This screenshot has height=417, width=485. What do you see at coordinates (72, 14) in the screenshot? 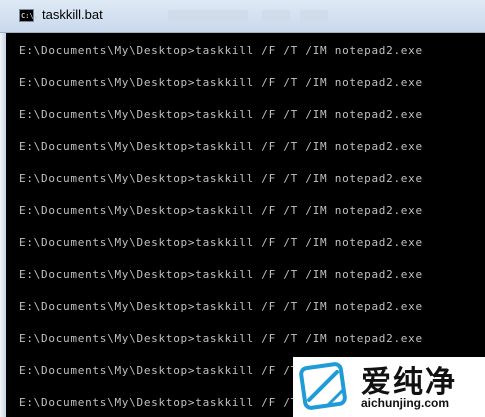
I see `window-title: taskkill.bat` at bounding box center [72, 14].